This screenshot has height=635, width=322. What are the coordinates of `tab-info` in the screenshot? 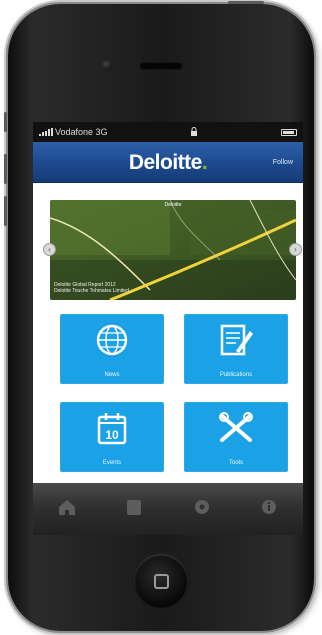 It's located at (269, 509).